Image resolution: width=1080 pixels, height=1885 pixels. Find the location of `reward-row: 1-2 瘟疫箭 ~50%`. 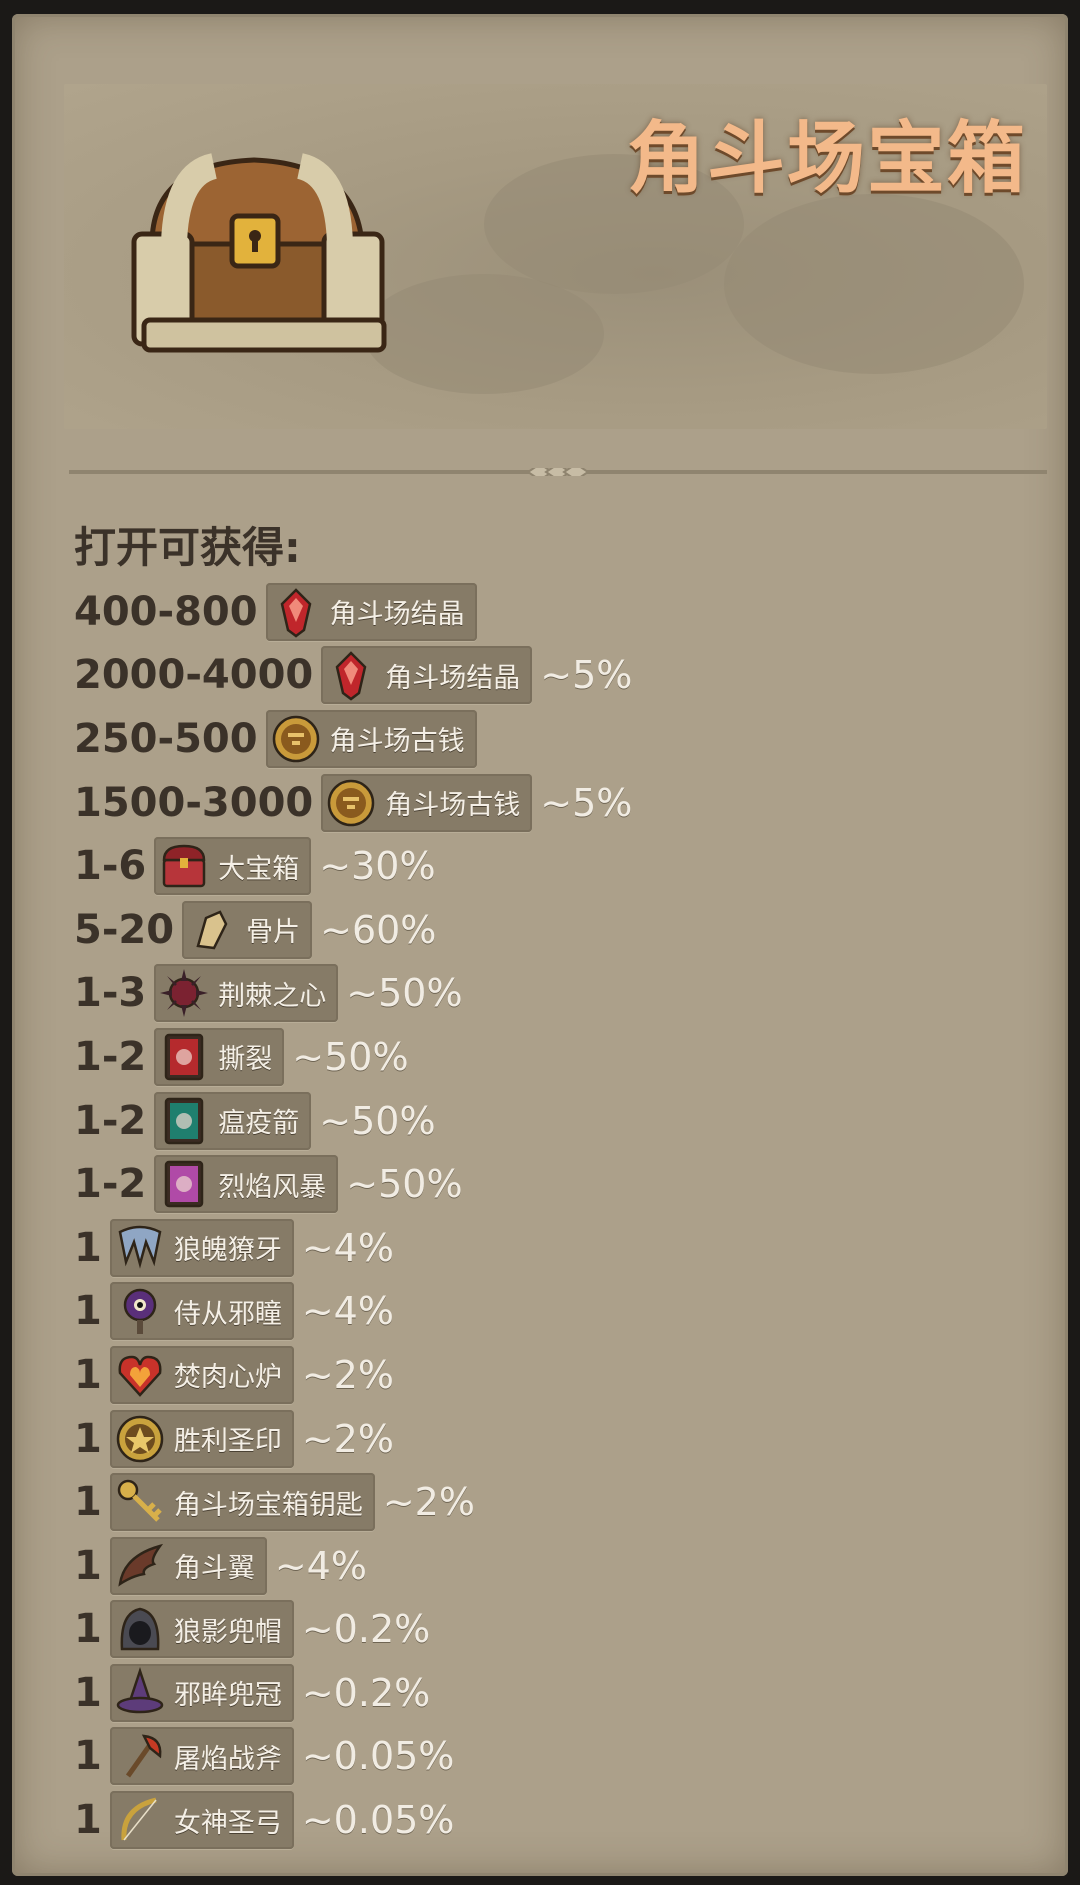

reward-row: 1-2 瘟疫箭 ~50% is located at coordinates (564, 1121).